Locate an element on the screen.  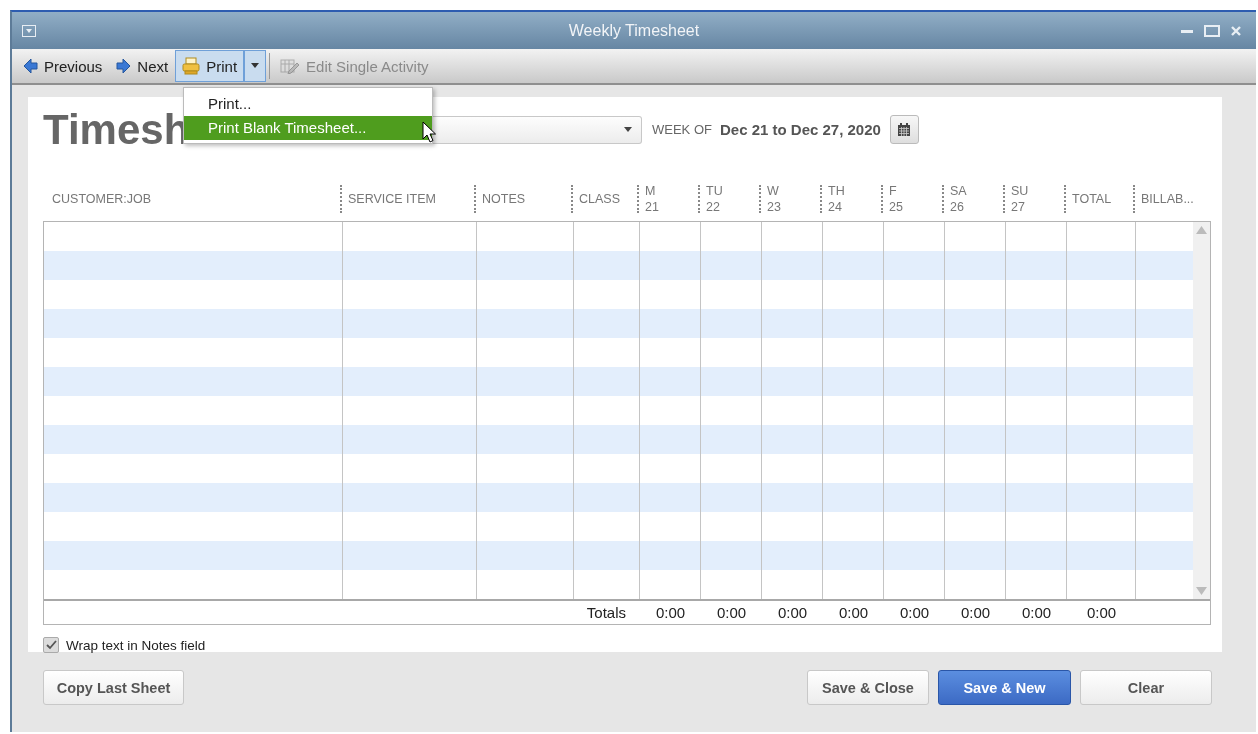
system-menu-icon is located at coordinates (29, 30).